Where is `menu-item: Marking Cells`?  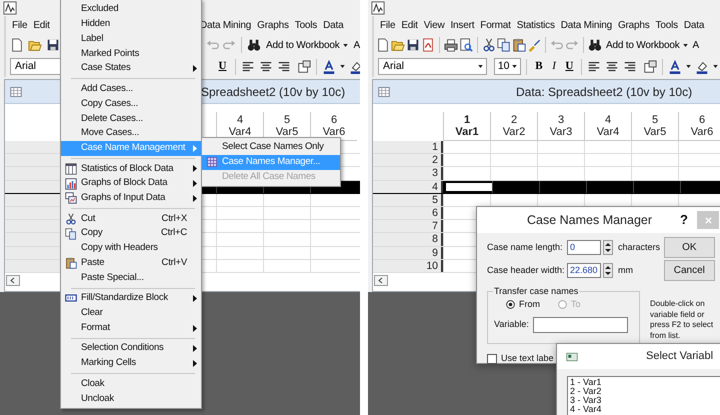 menu-item: Marking Cells is located at coordinates (131, 363).